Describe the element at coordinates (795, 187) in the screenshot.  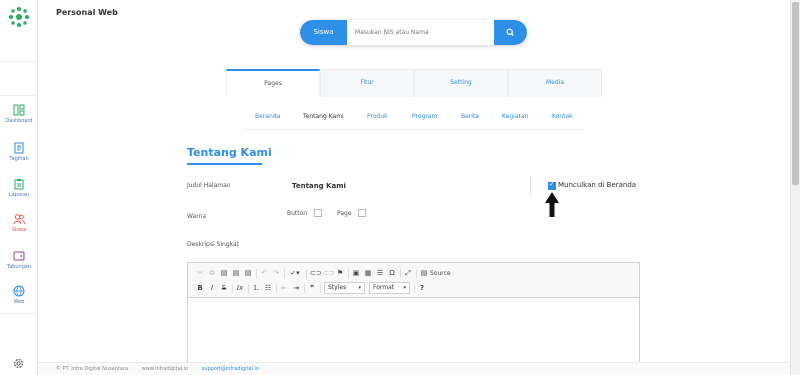
I see `page-scrollbar` at that location.